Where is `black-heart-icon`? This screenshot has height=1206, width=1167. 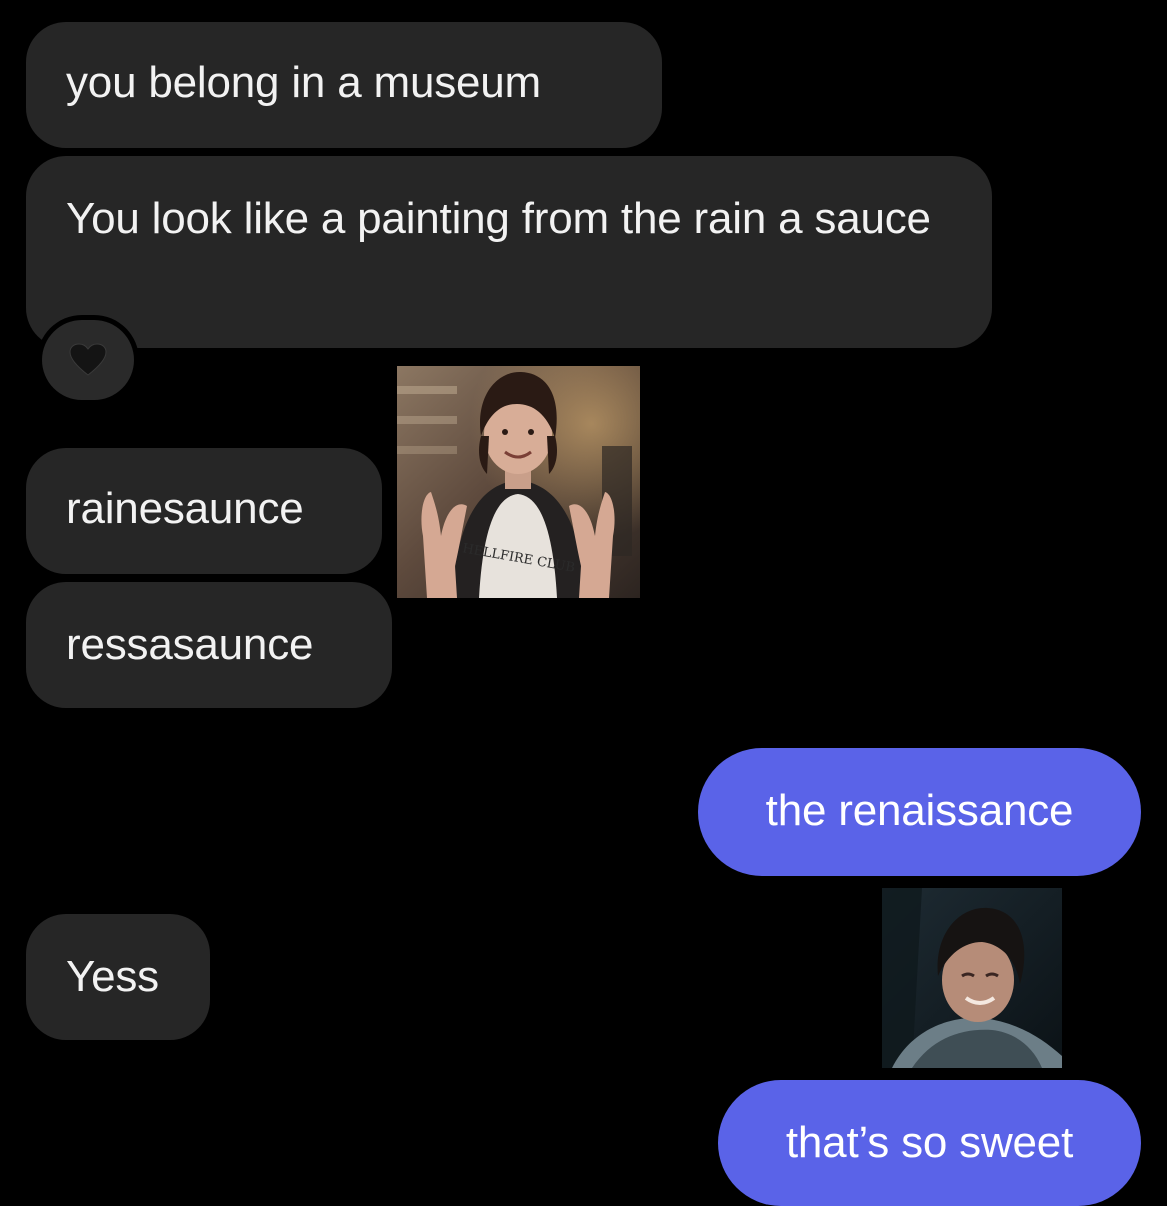 black-heart-icon is located at coordinates (88, 359).